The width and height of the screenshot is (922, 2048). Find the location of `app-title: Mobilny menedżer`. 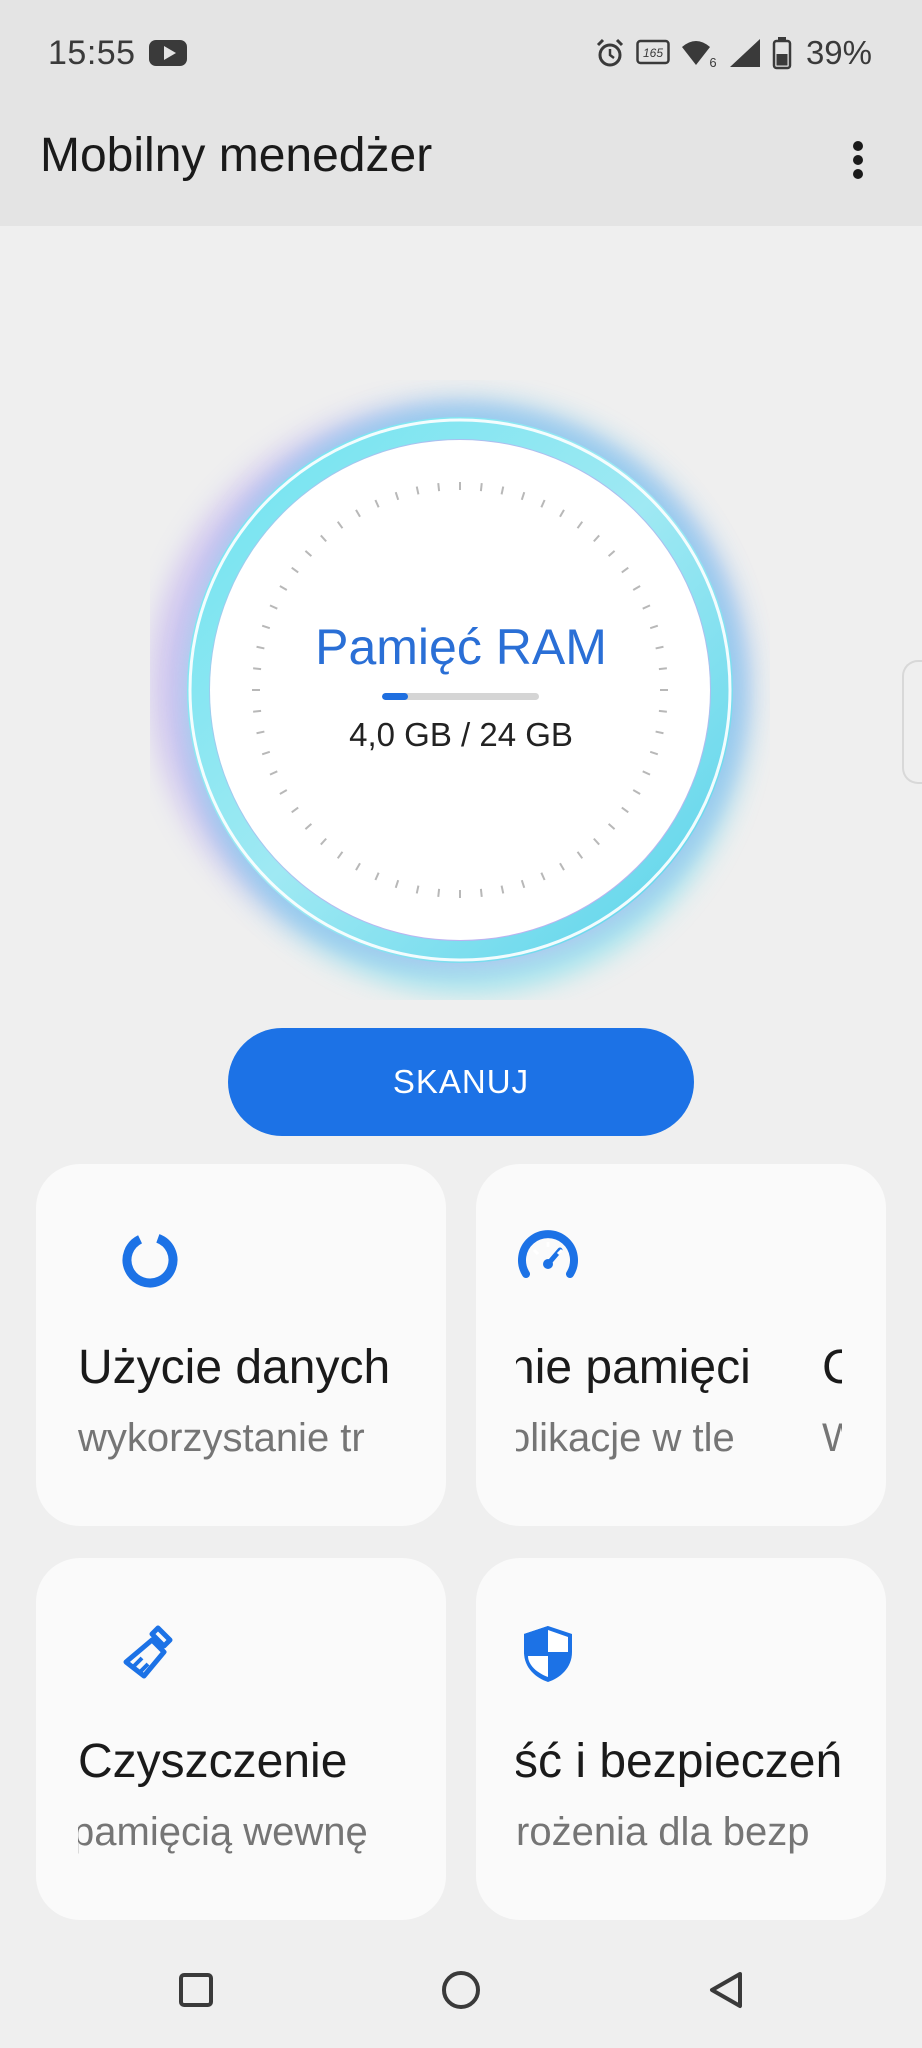

app-title: Mobilny menedżer is located at coordinates (236, 155).